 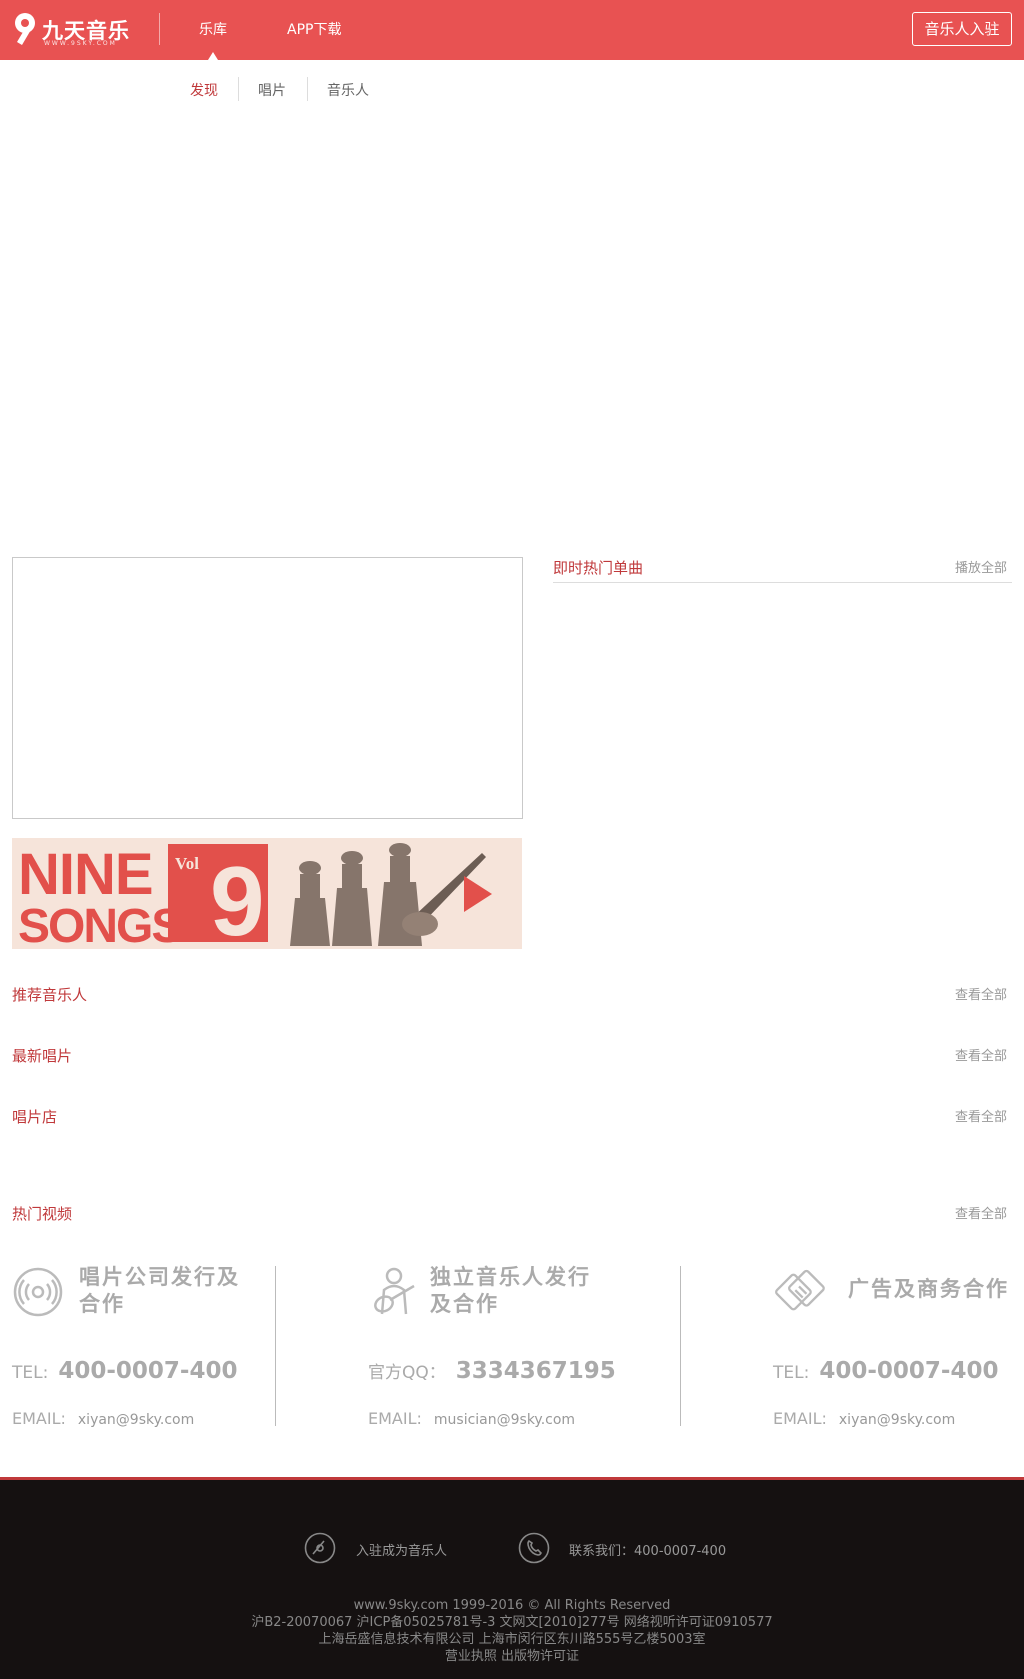 I want to click on banner-line2: SONGS, so click(x=100, y=924).